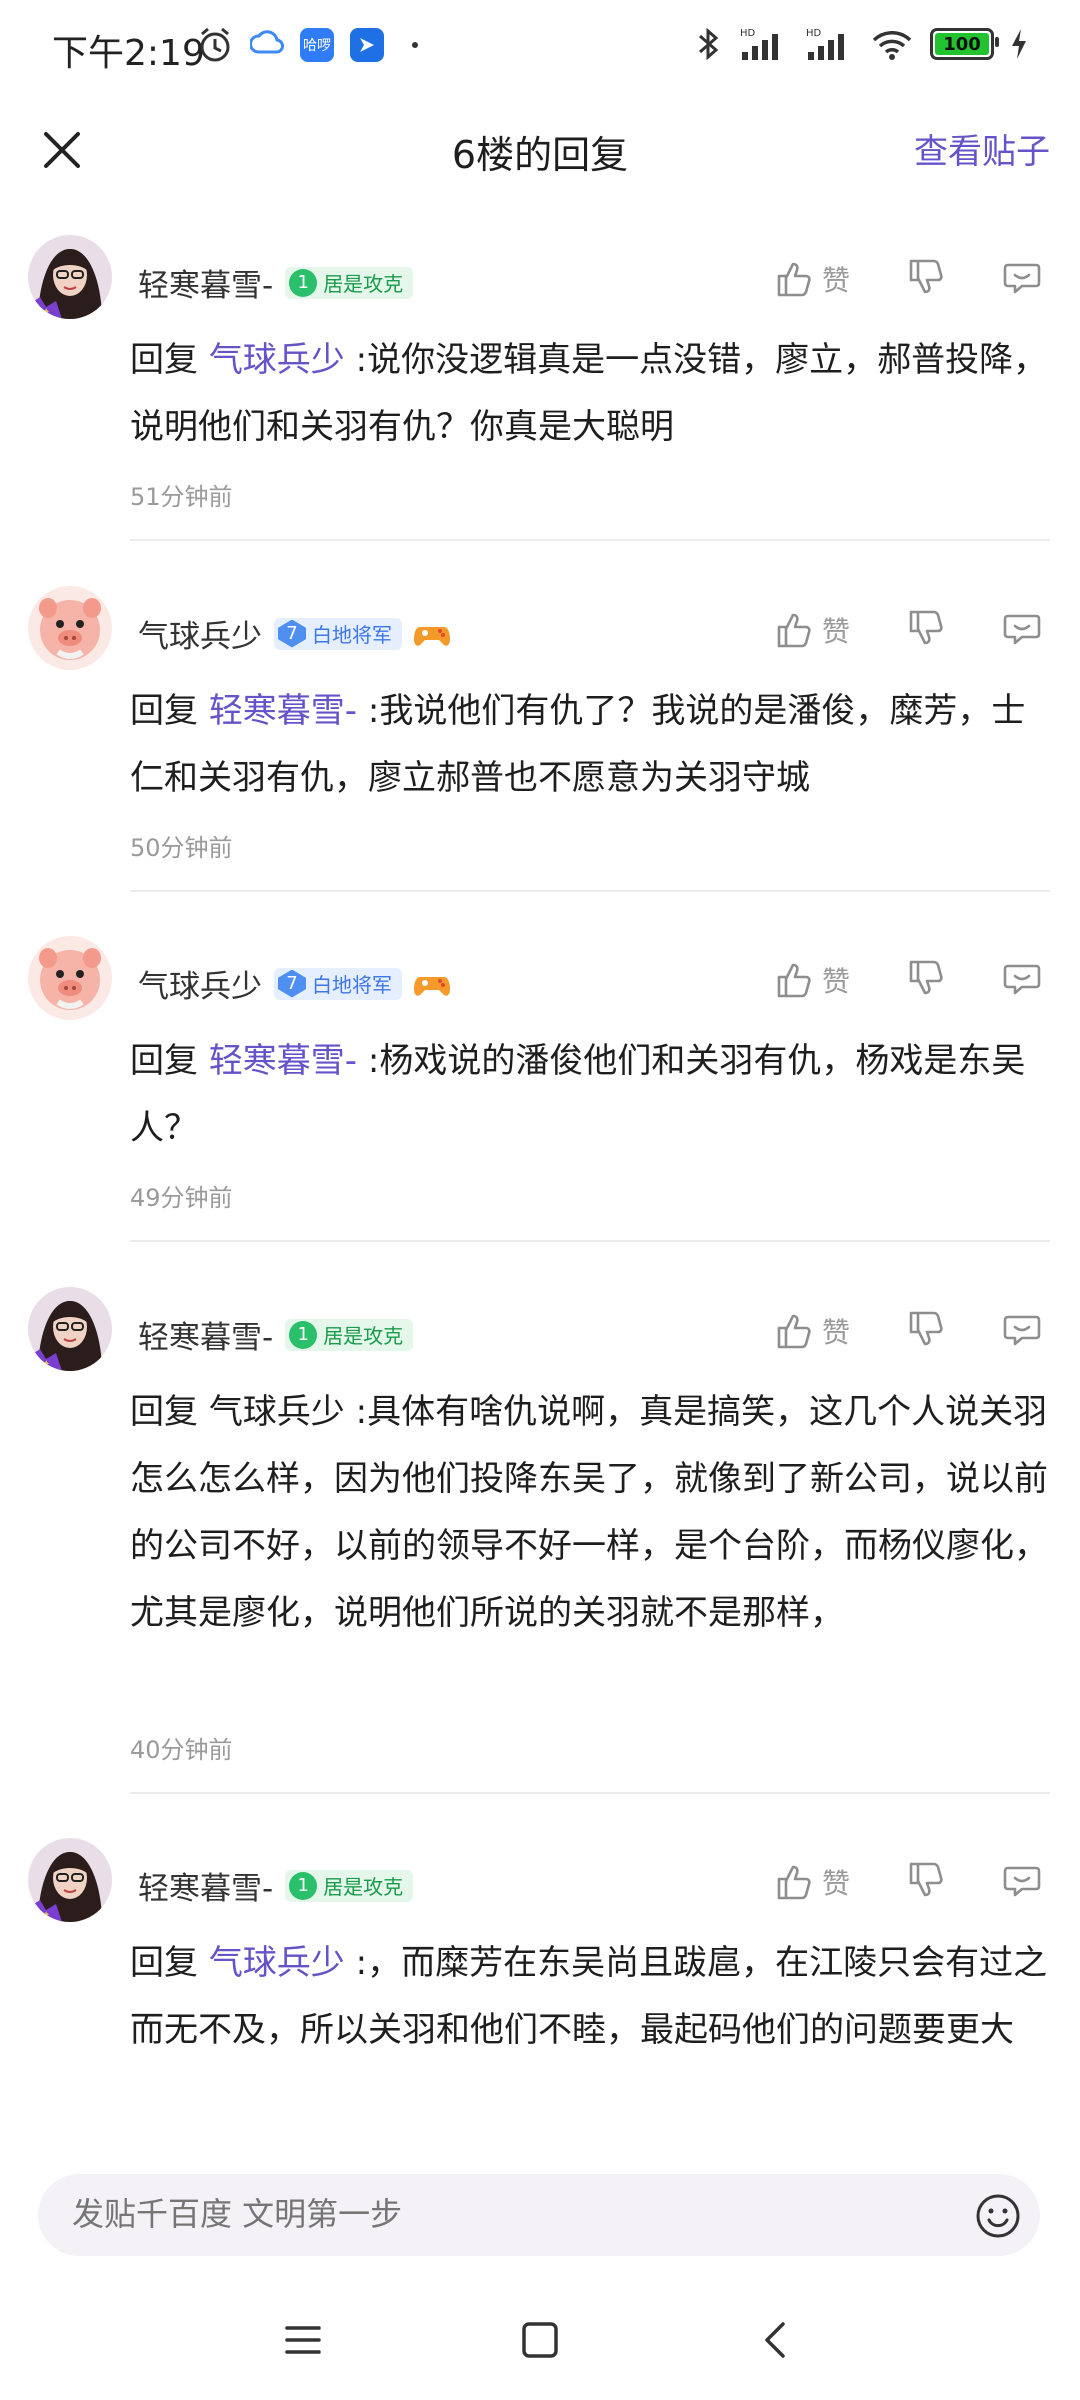  I want to click on level-title: 白地将军, so click(352, 635).